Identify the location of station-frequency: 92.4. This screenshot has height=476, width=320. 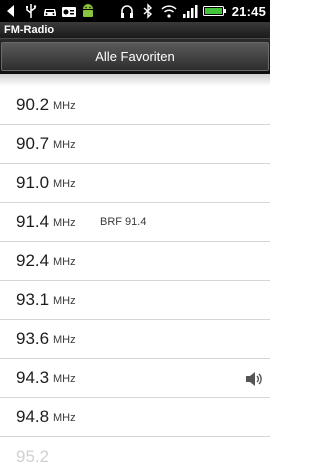
(33, 260).